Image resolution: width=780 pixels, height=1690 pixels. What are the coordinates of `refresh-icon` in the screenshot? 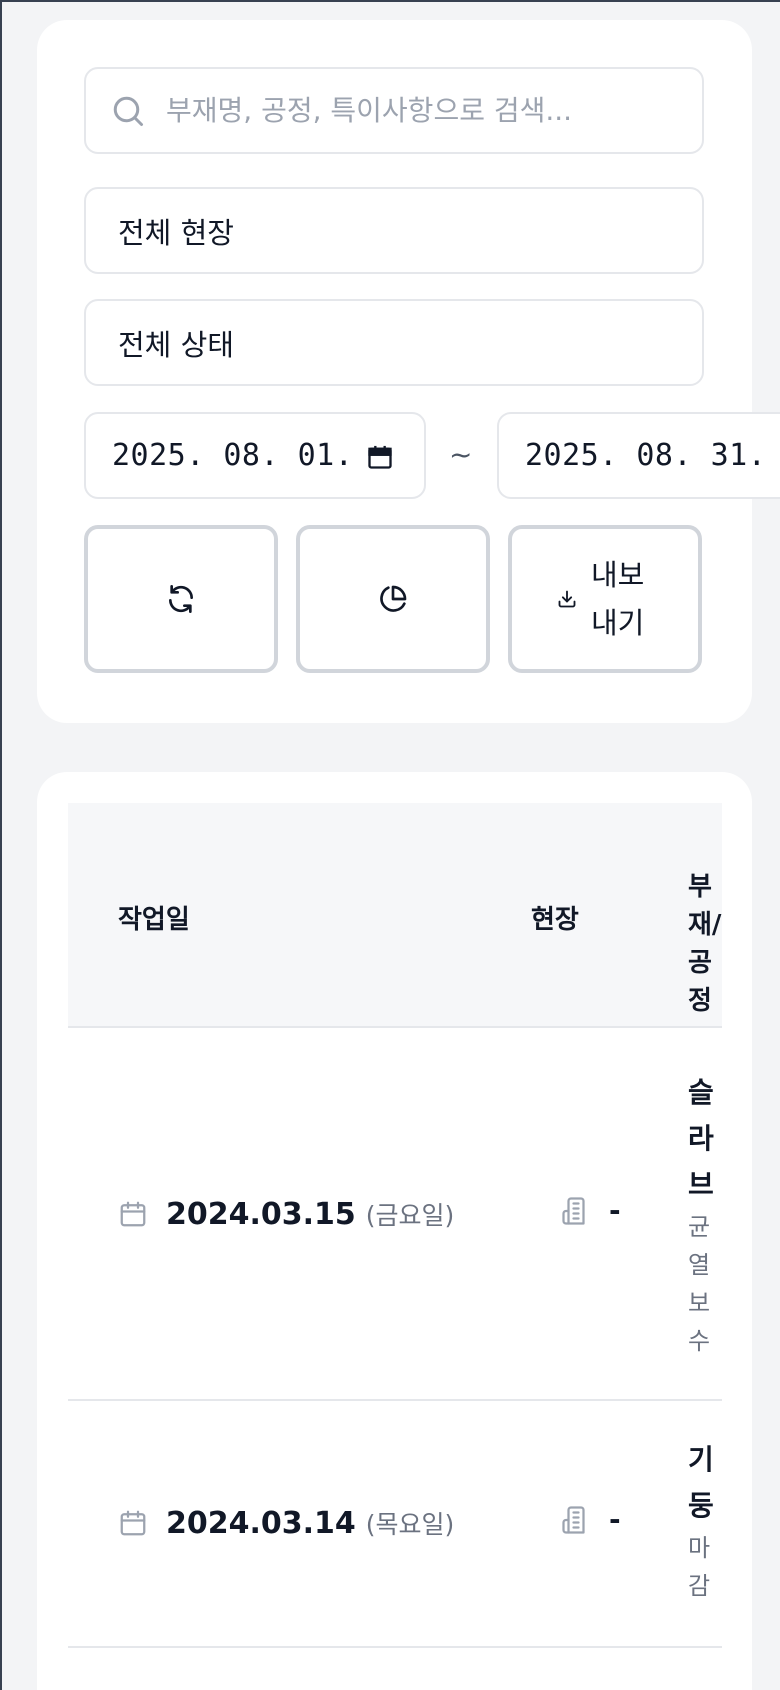 It's located at (181, 599).